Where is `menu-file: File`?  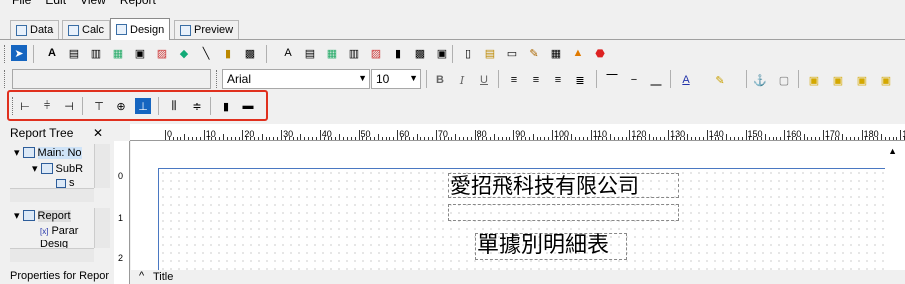
menu-file: File is located at coordinates (21, 4).